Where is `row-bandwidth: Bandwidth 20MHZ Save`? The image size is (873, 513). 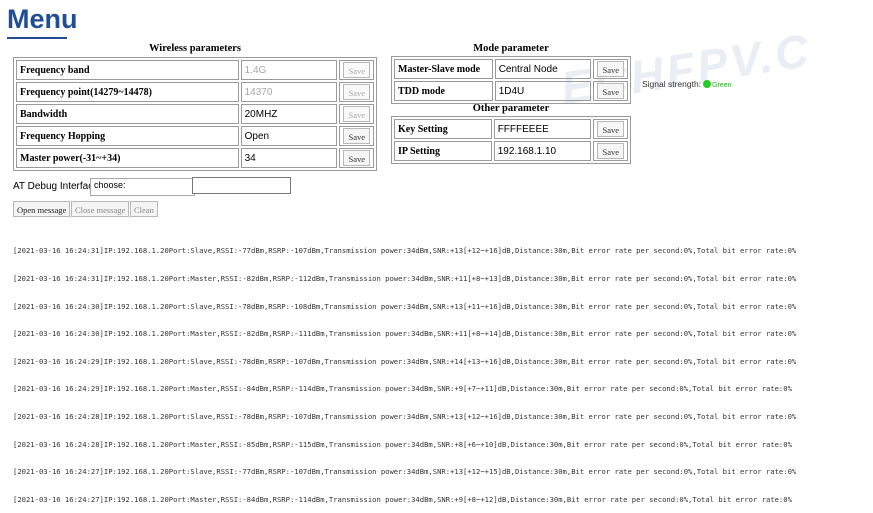 row-bandwidth: Bandwidth 20MHZ Save is located at coordinates (195, 114).